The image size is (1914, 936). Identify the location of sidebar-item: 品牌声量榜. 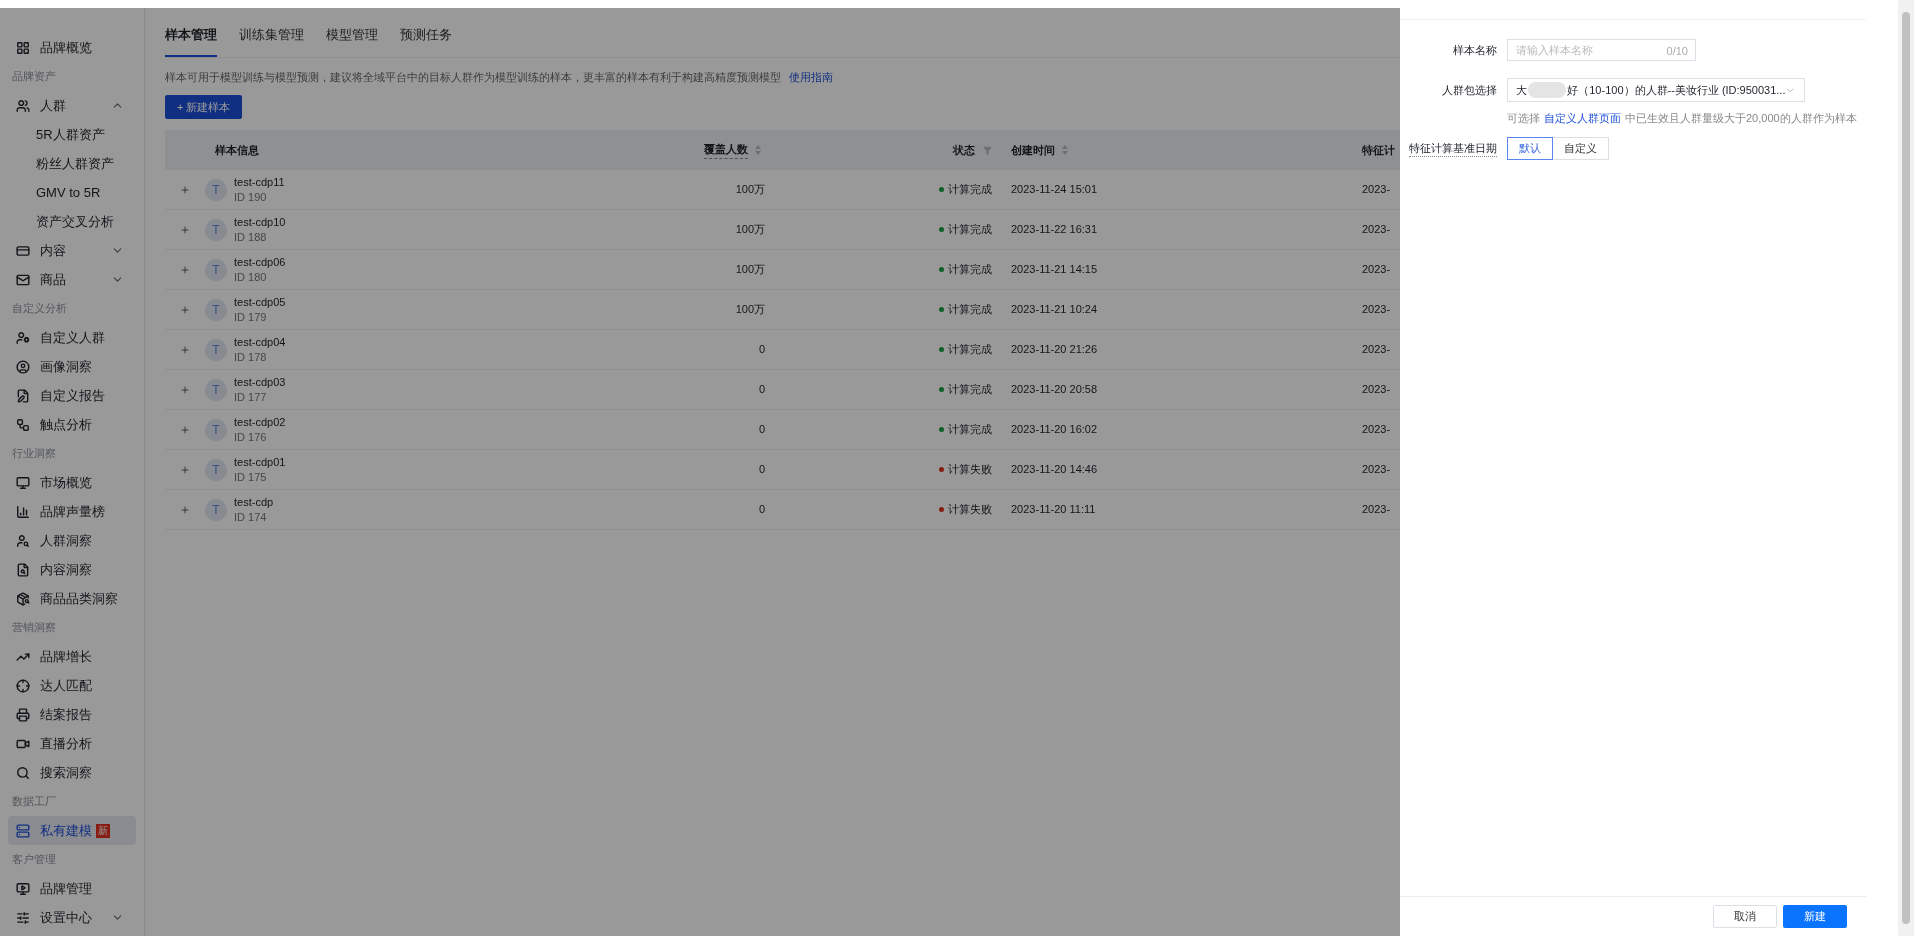
(72, 511).